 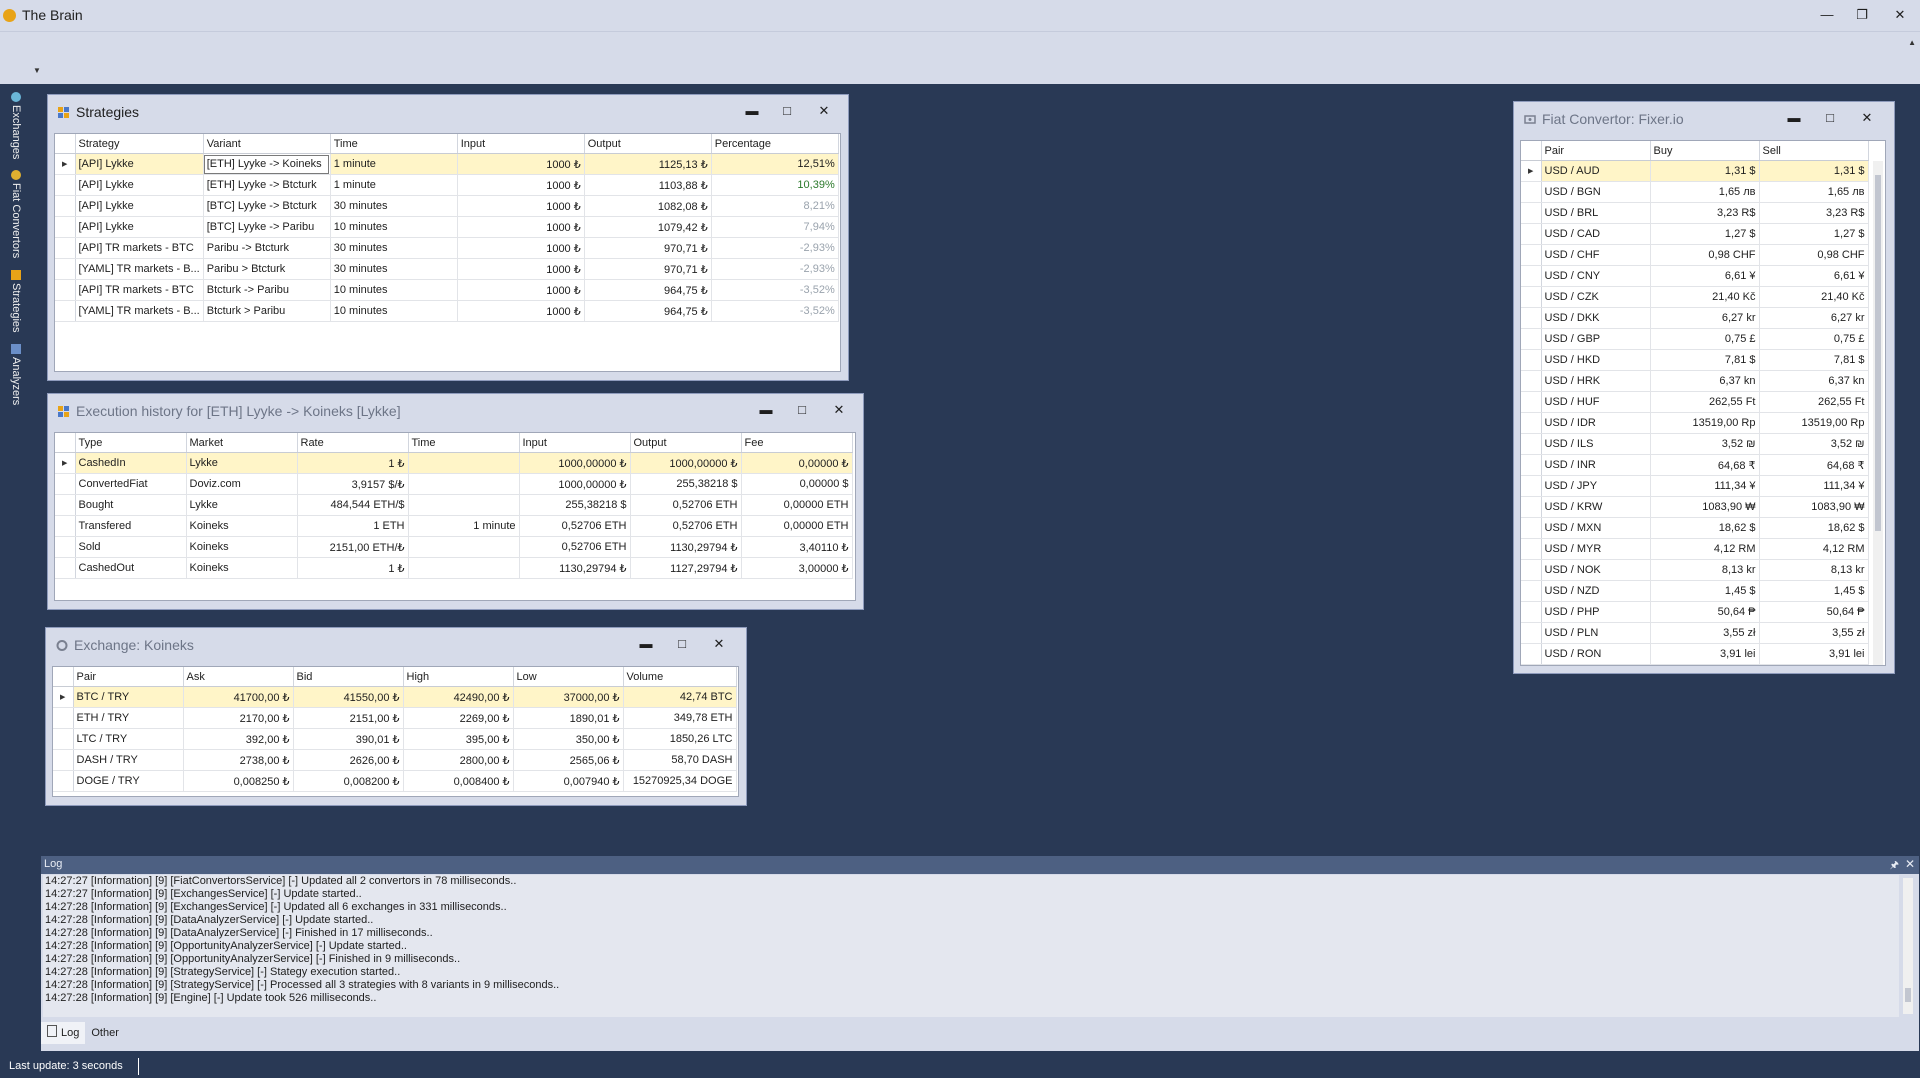 I want to click on table-row: USD / KRW 1083,90 ₩1083,90 ₩, so click(x=1695, y=507).